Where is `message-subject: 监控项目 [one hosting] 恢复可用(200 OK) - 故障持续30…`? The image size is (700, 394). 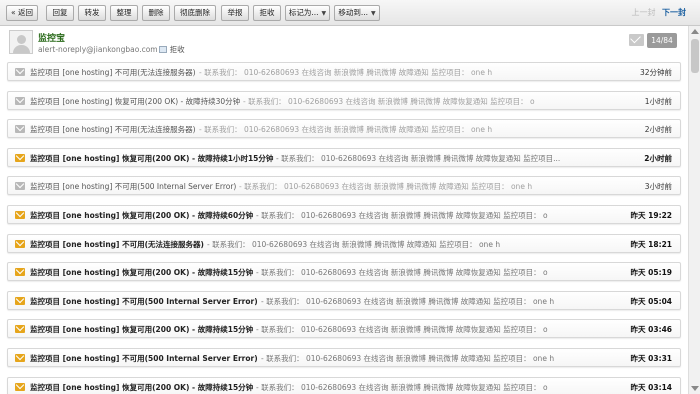 message-subject: 监控项目 [one hosting] 恢复可用(200 OK) - 故障持续30… is located at coordinates (135, 101).